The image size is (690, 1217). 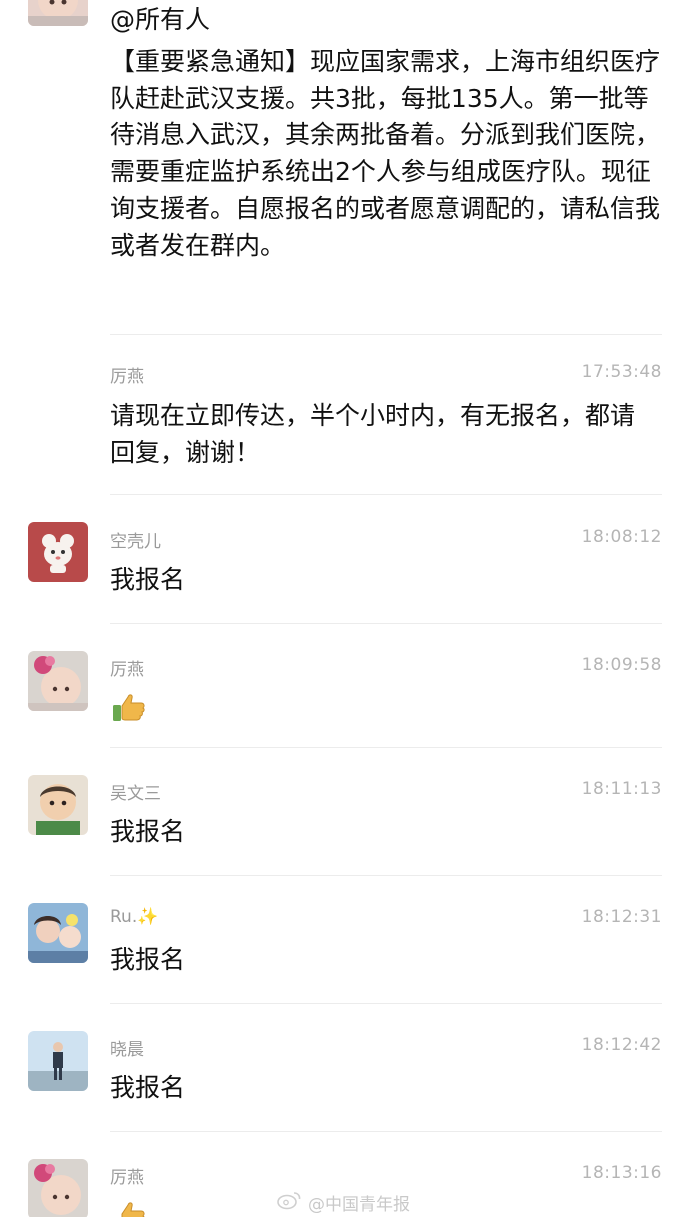 I want to click on message-timestamp: 18:08:12, so click(x=621, y=537).